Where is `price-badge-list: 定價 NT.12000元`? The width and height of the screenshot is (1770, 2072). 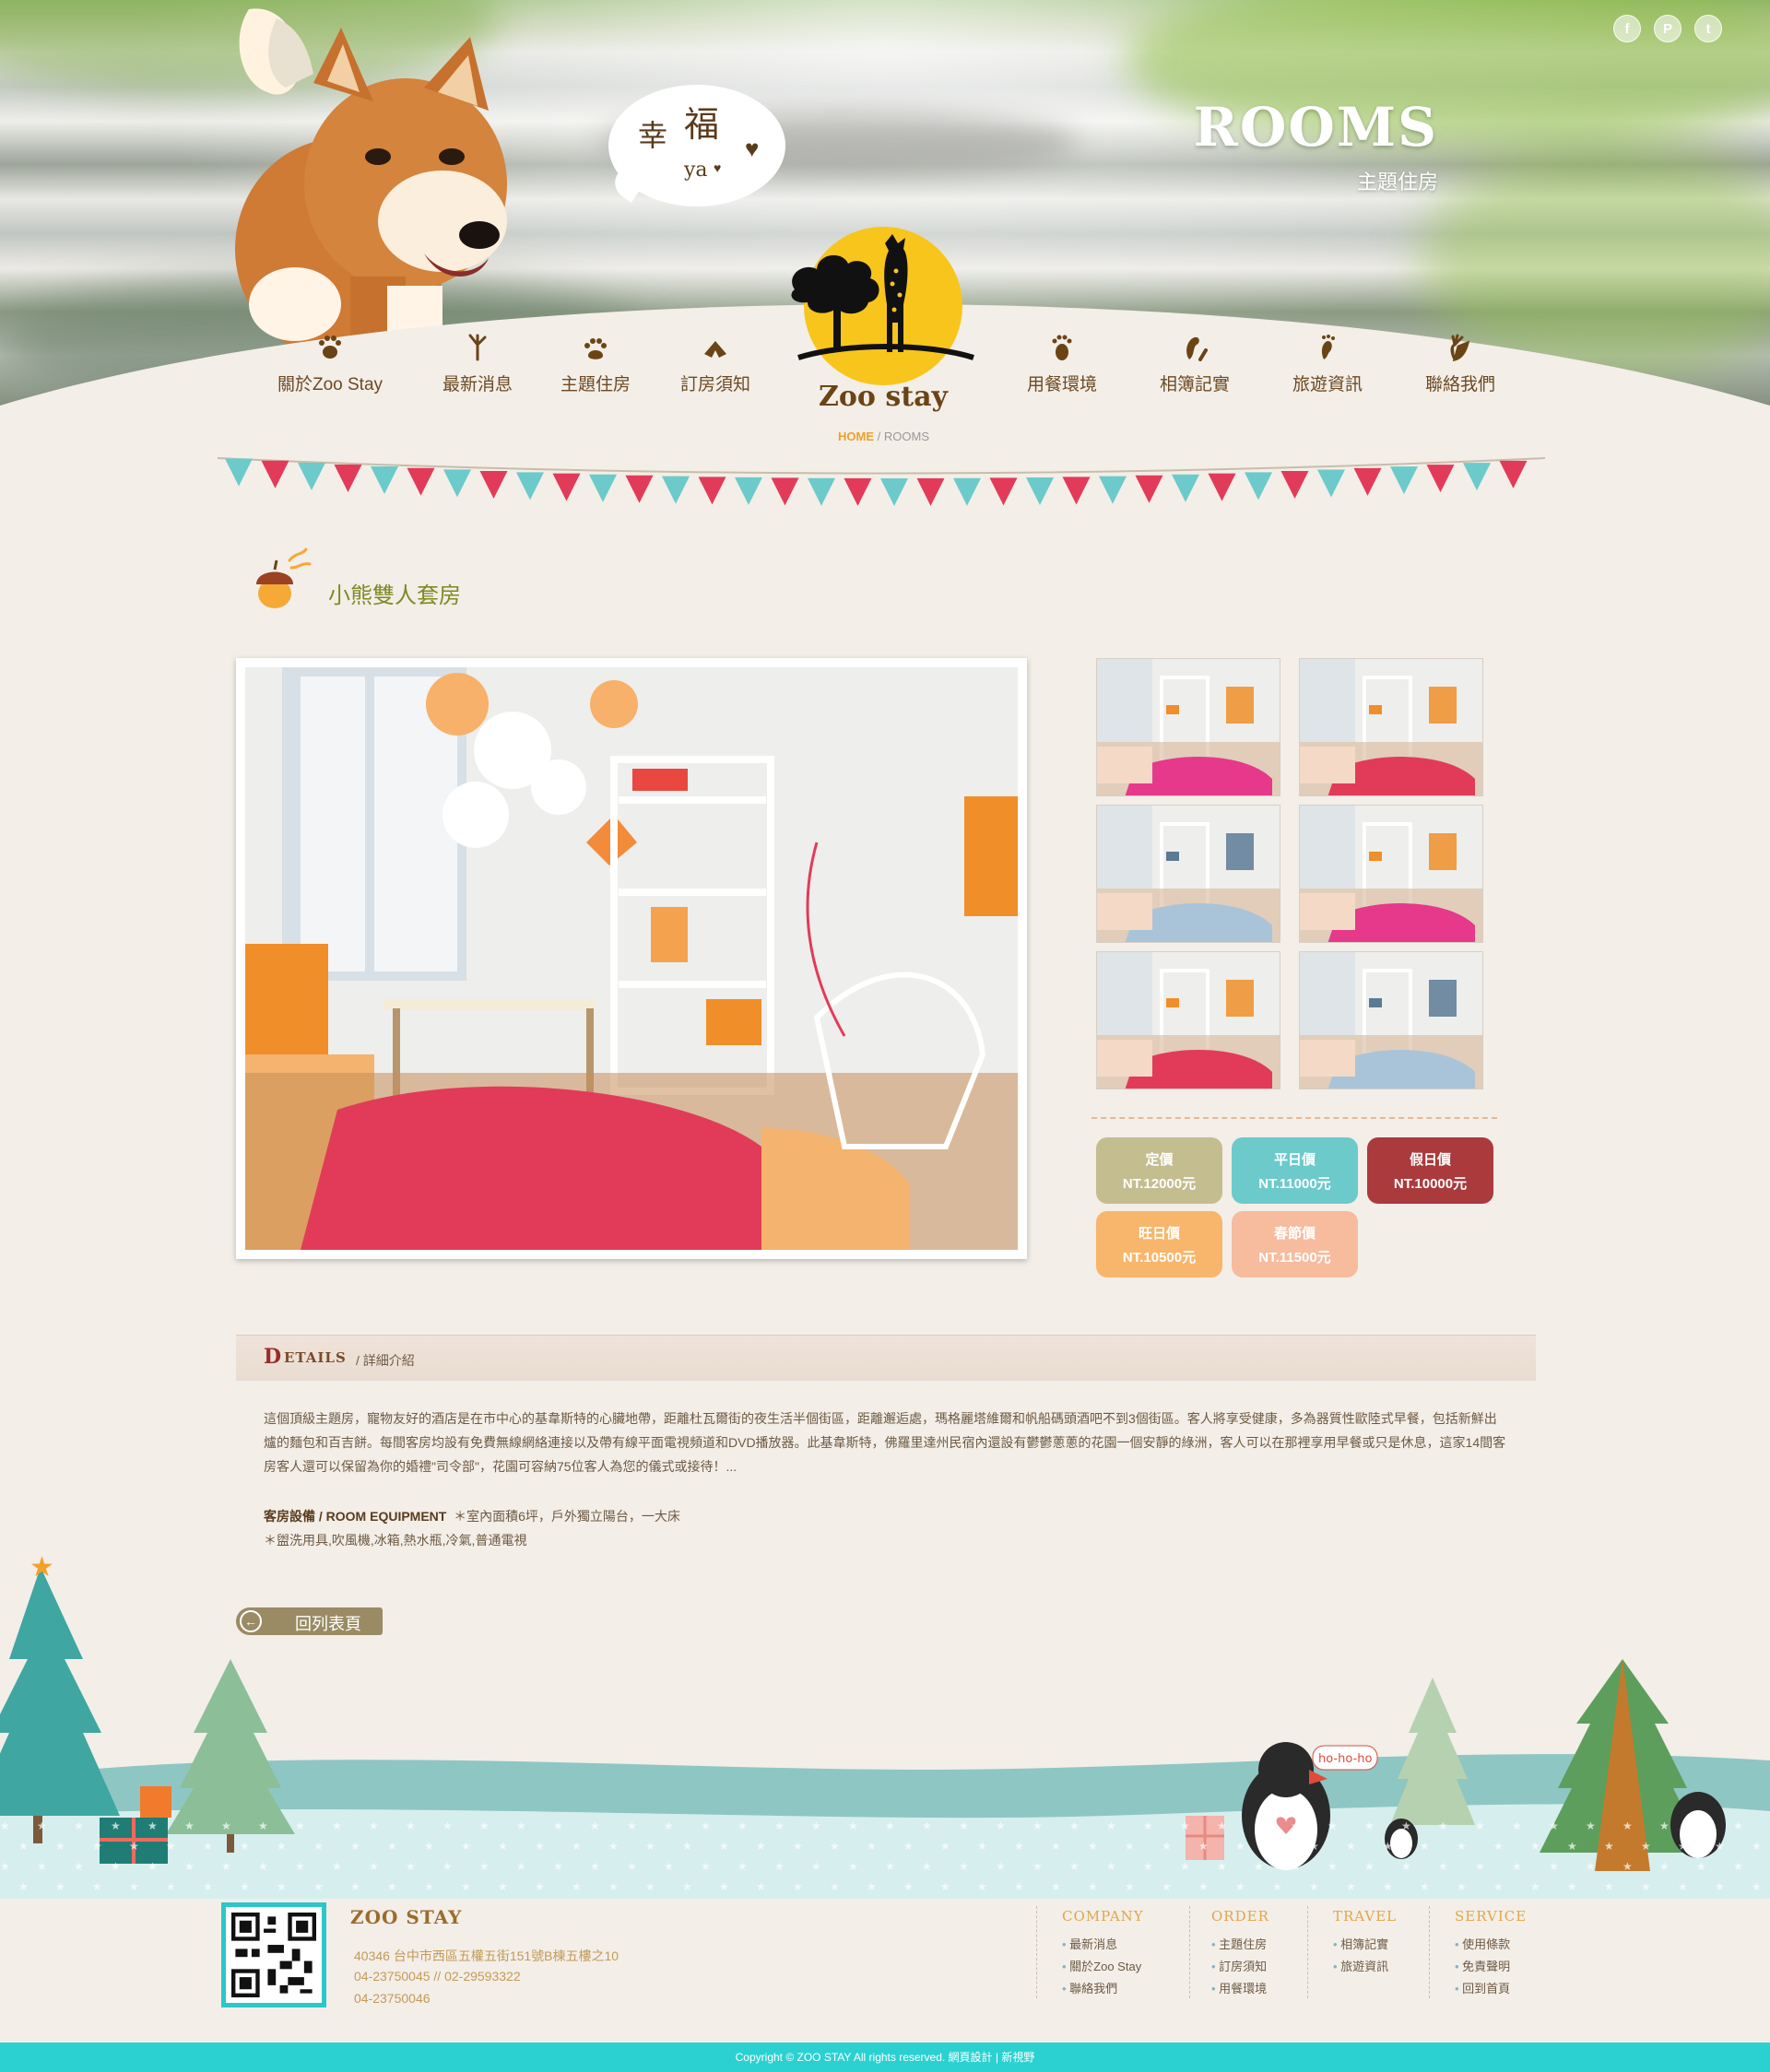
price-badge-list: 定價 NT.12000元 is located at coordinates (1159, 1170).